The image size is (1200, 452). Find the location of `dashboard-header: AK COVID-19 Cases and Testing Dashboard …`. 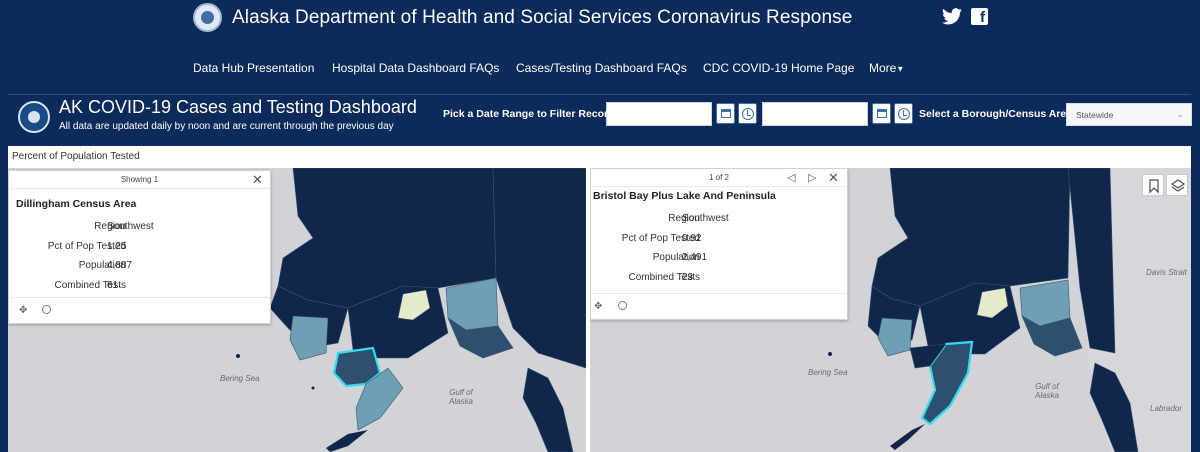

dashboard-header: AK COVID-19 Cases and Testing Dashboard … is located at coordinates (600, 116).